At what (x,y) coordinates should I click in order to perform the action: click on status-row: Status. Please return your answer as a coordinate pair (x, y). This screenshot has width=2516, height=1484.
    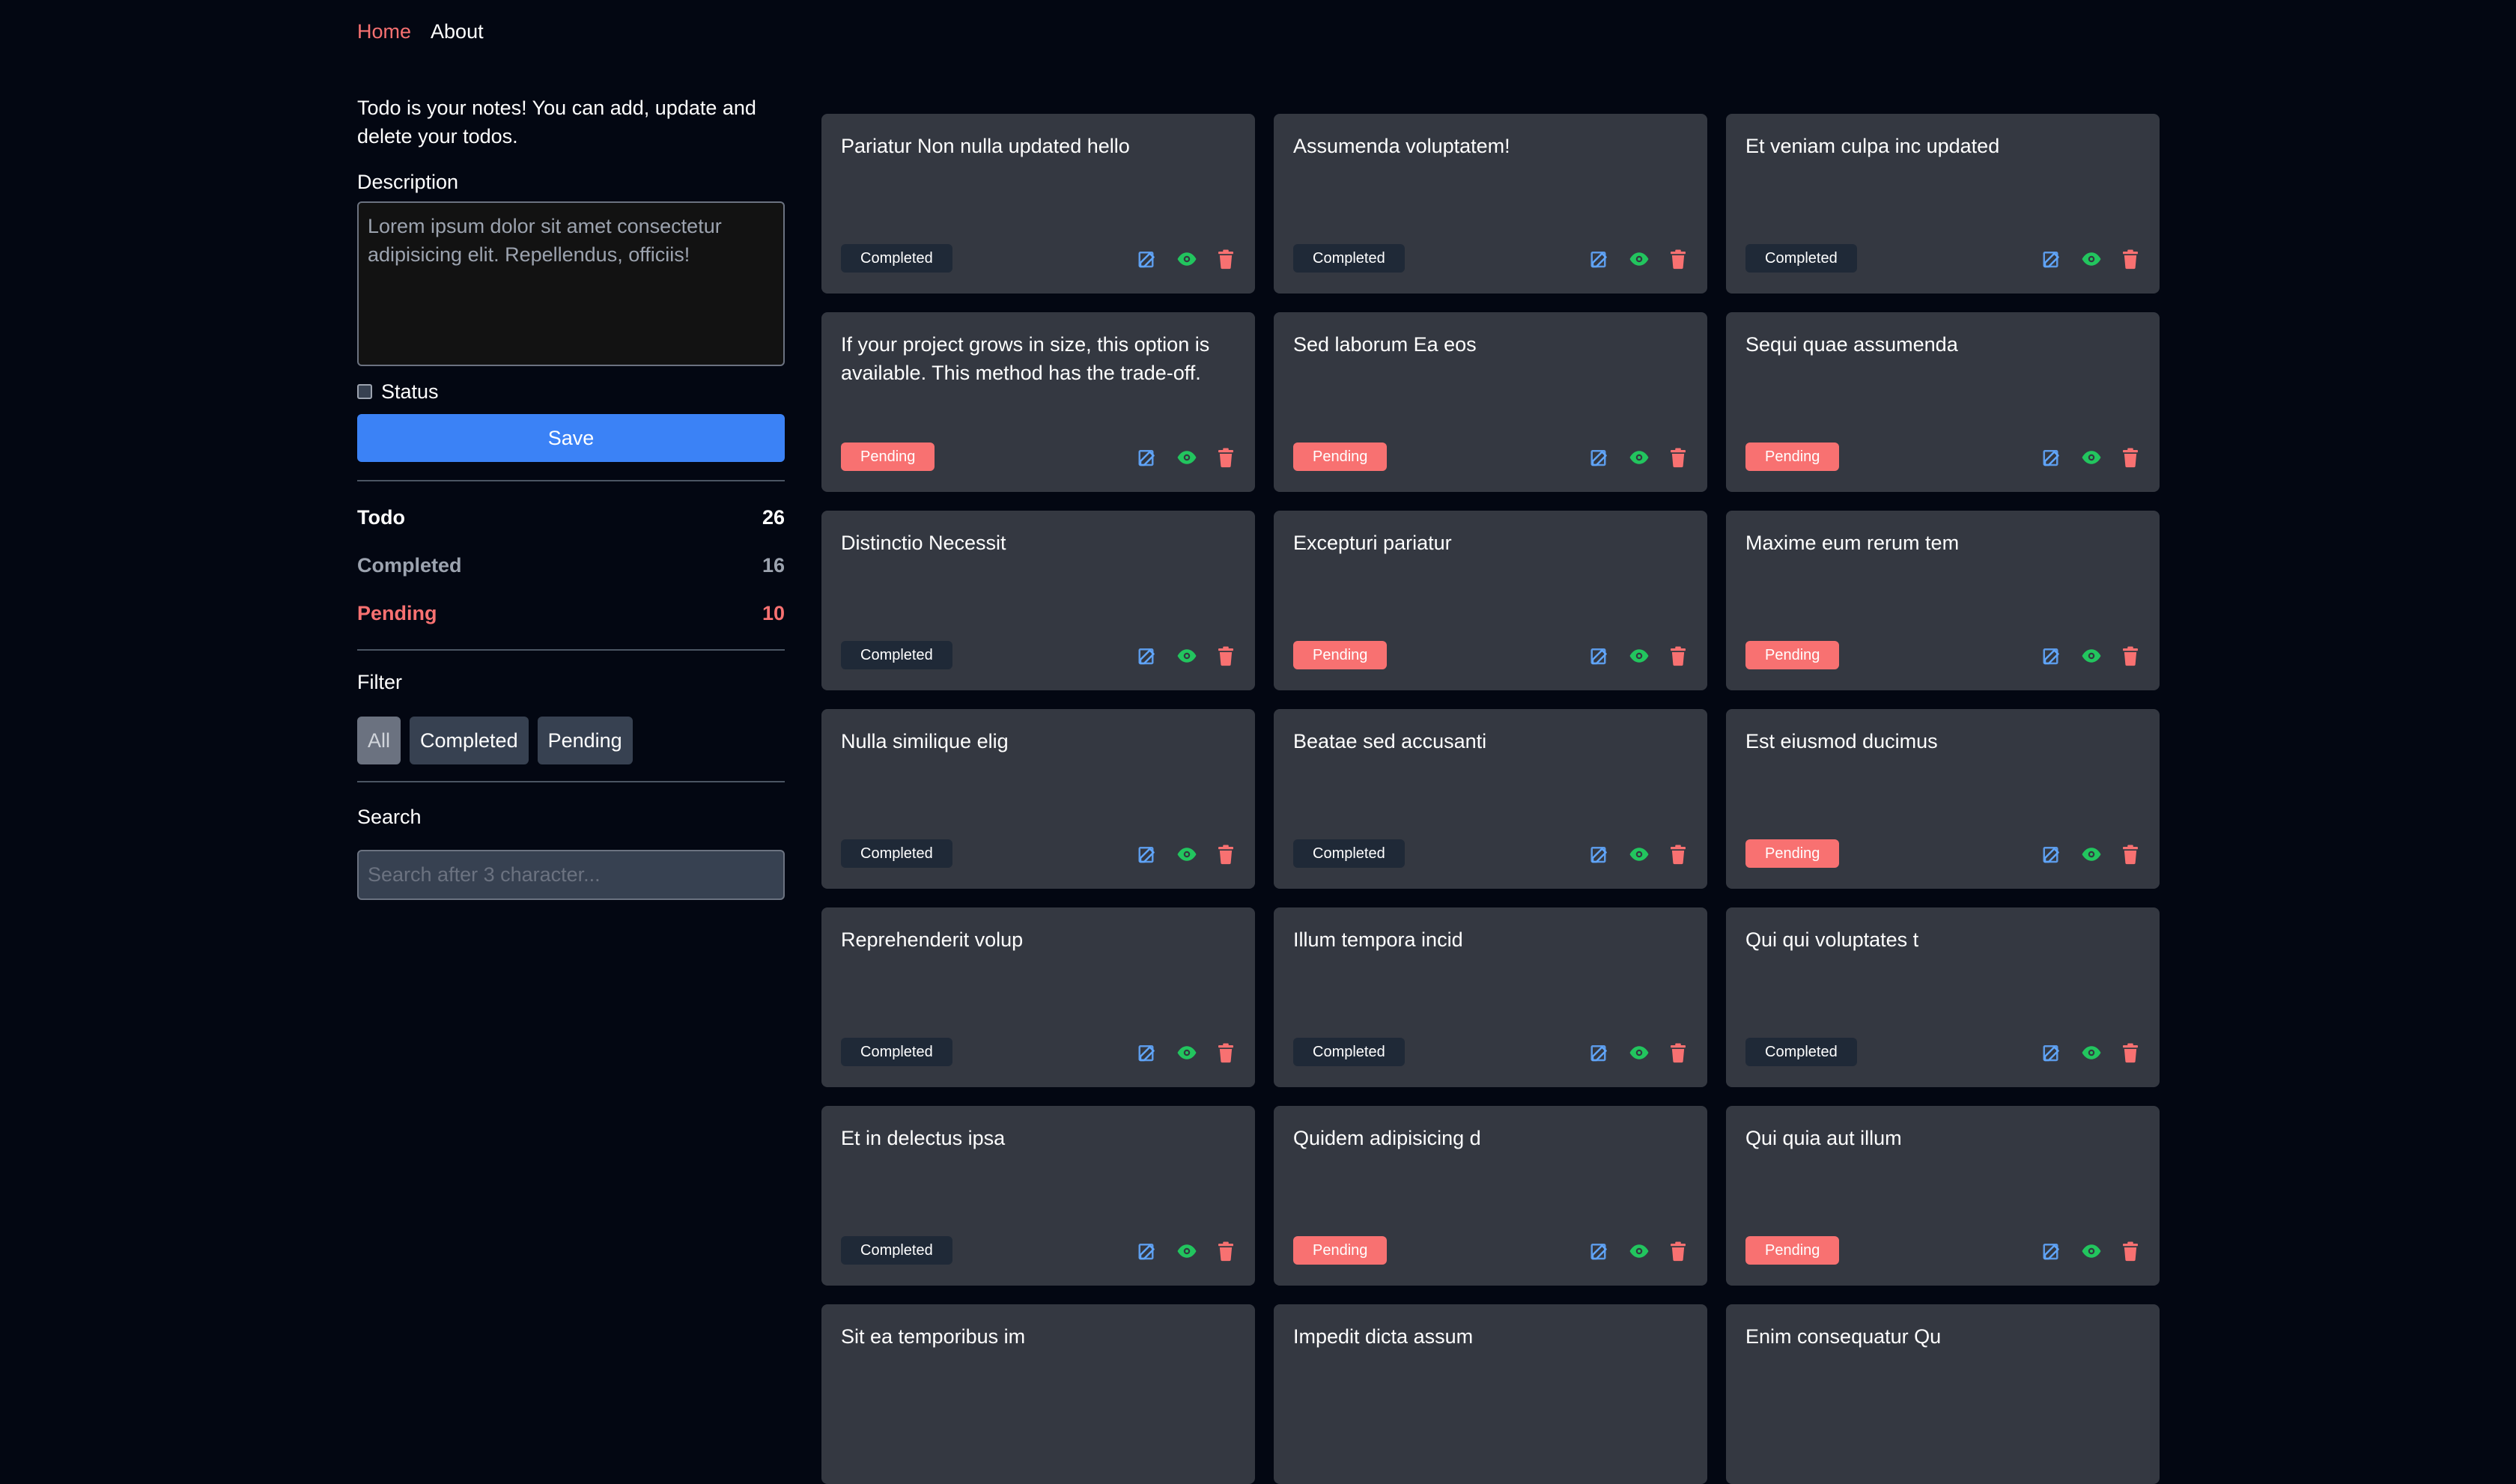
    Looking at the image, I should click on (571, 392).